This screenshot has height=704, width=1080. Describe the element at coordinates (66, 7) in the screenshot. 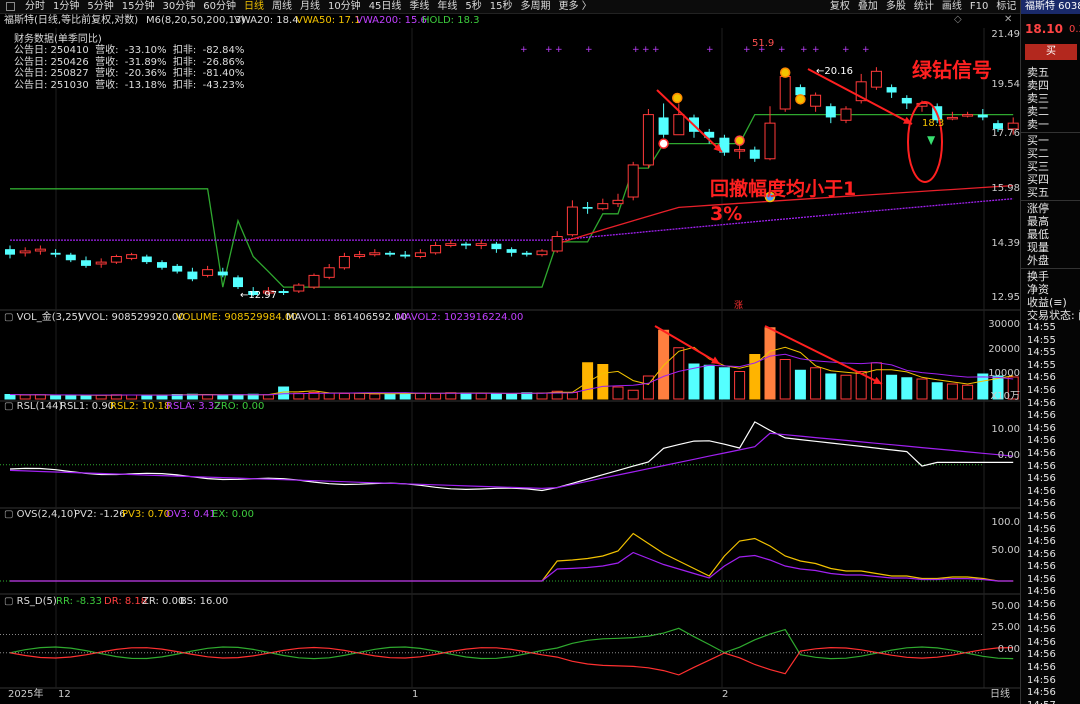

I see `period-tab: 1分钟` at that location.